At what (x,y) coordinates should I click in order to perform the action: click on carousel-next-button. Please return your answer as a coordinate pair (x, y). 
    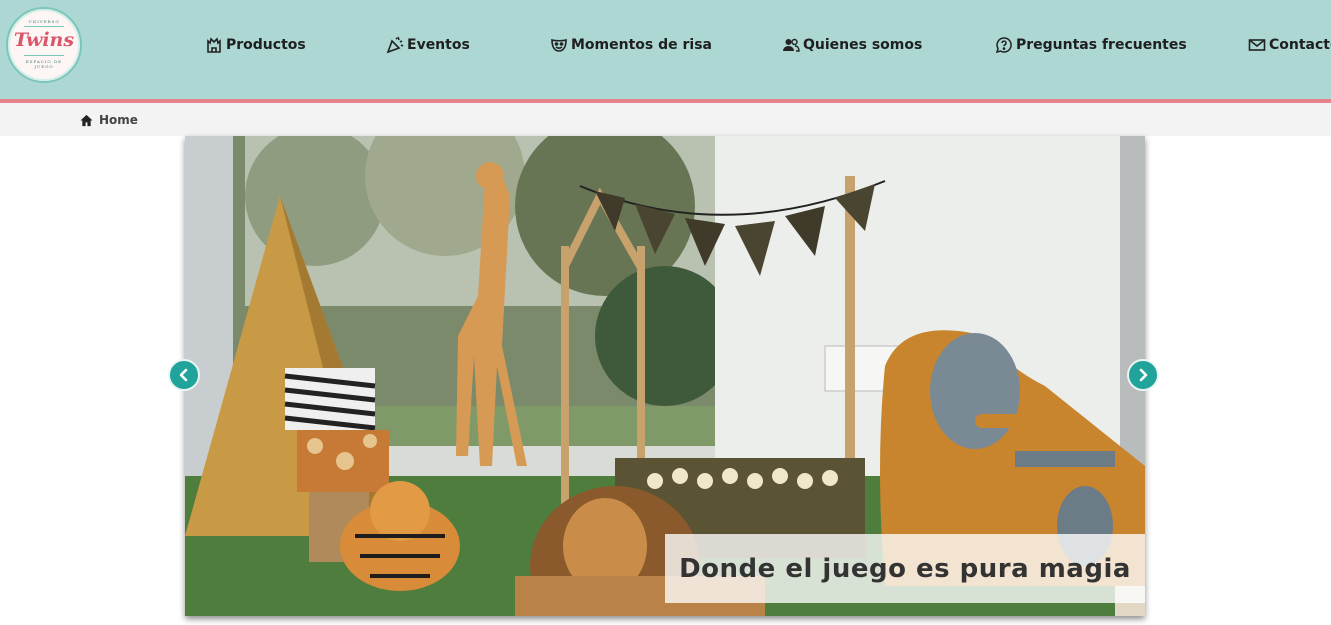
    Looking at the image, I should click on (1143, 375).